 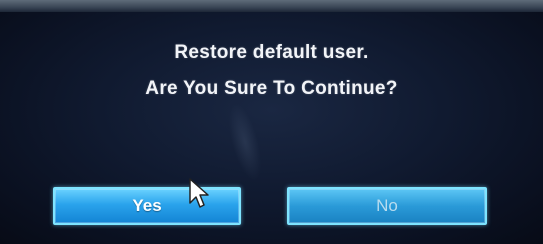 What do you see at coordinates (387, 206) in the screenshot?
I see `no-button: No` at bounding box center [387, 206].